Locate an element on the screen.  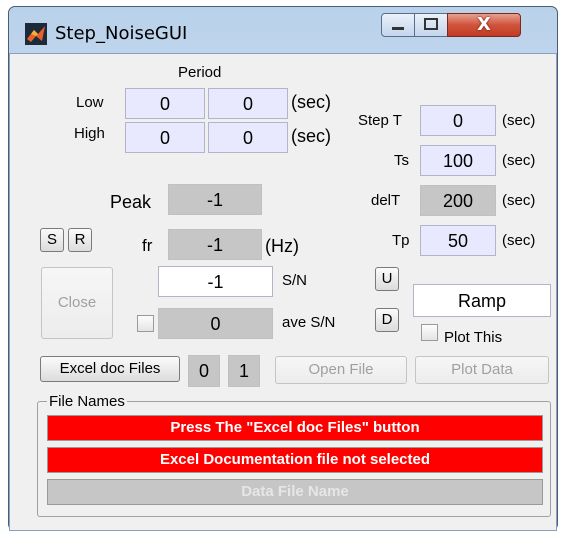
tp-unit: (sec) is located at coordinates (519, 240).